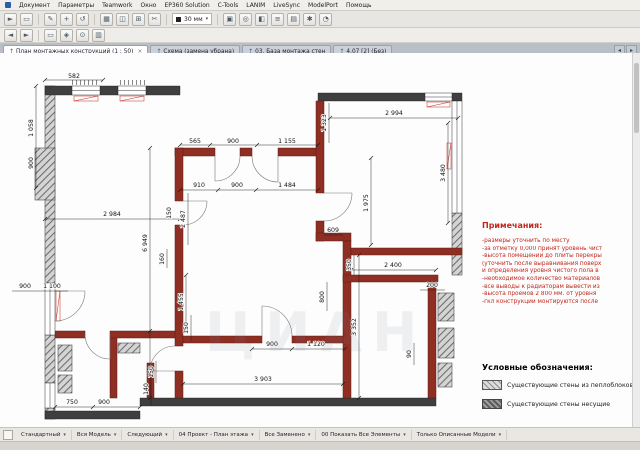 The image size is (640, 450). What do you see at coordinates (138, 19) in the screenshot?
I see `snap-grid-icon: ⊞` at bounding box center [138, 19].